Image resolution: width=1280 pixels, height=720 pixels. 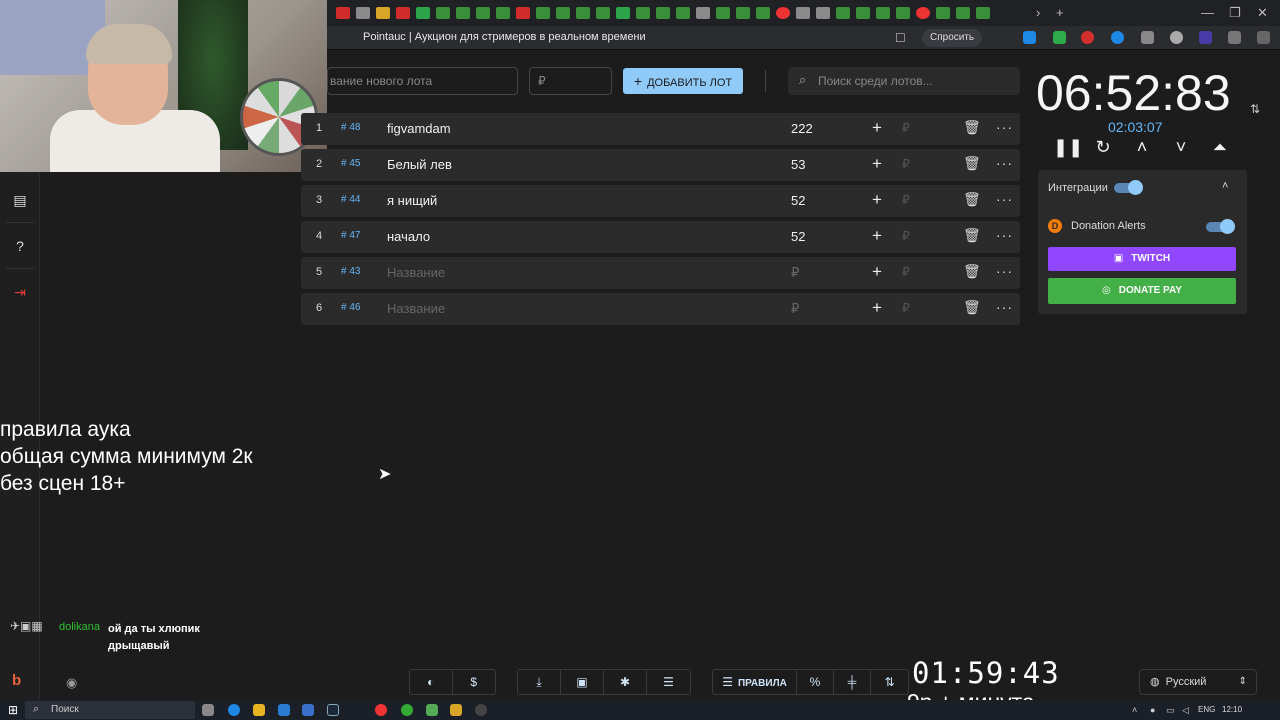 I want to click on pinned-tabs, so click(x=660, y=13).